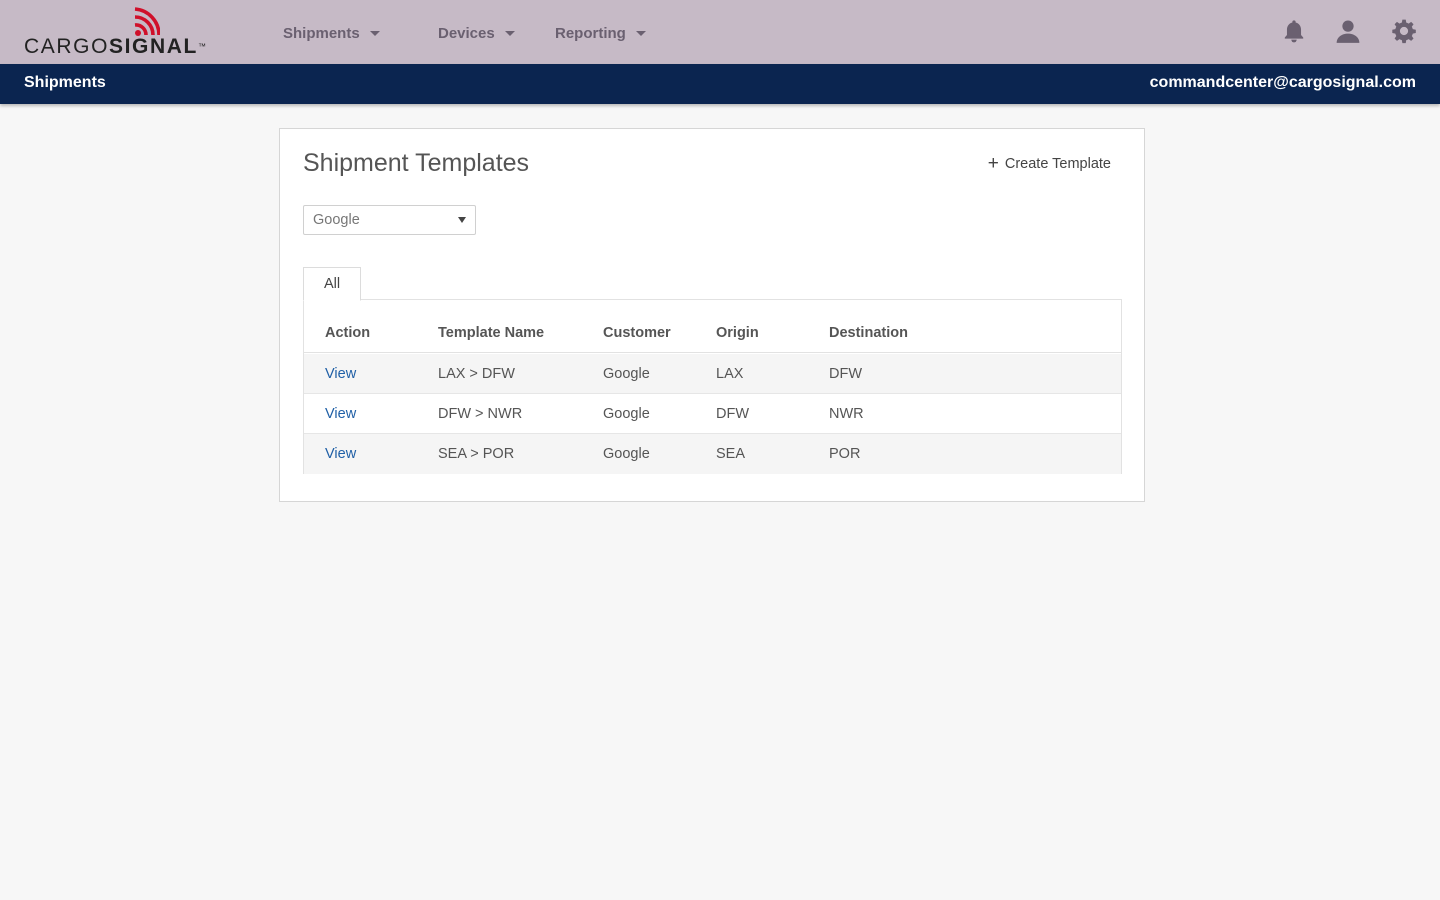  I want to click on destination-cell: DFW, so click(846, 374).